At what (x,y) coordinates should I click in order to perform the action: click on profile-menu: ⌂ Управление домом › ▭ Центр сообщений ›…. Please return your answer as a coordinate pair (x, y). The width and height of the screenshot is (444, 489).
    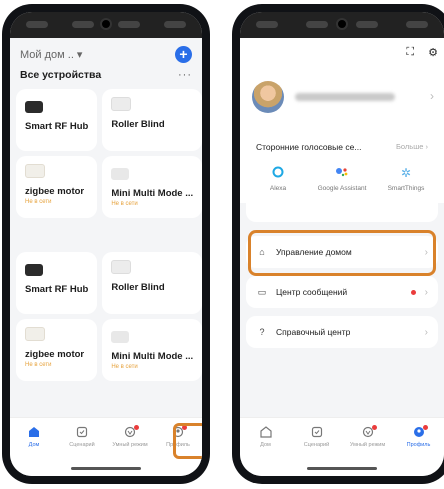
    Looking at the image, I should click on (342, 293).